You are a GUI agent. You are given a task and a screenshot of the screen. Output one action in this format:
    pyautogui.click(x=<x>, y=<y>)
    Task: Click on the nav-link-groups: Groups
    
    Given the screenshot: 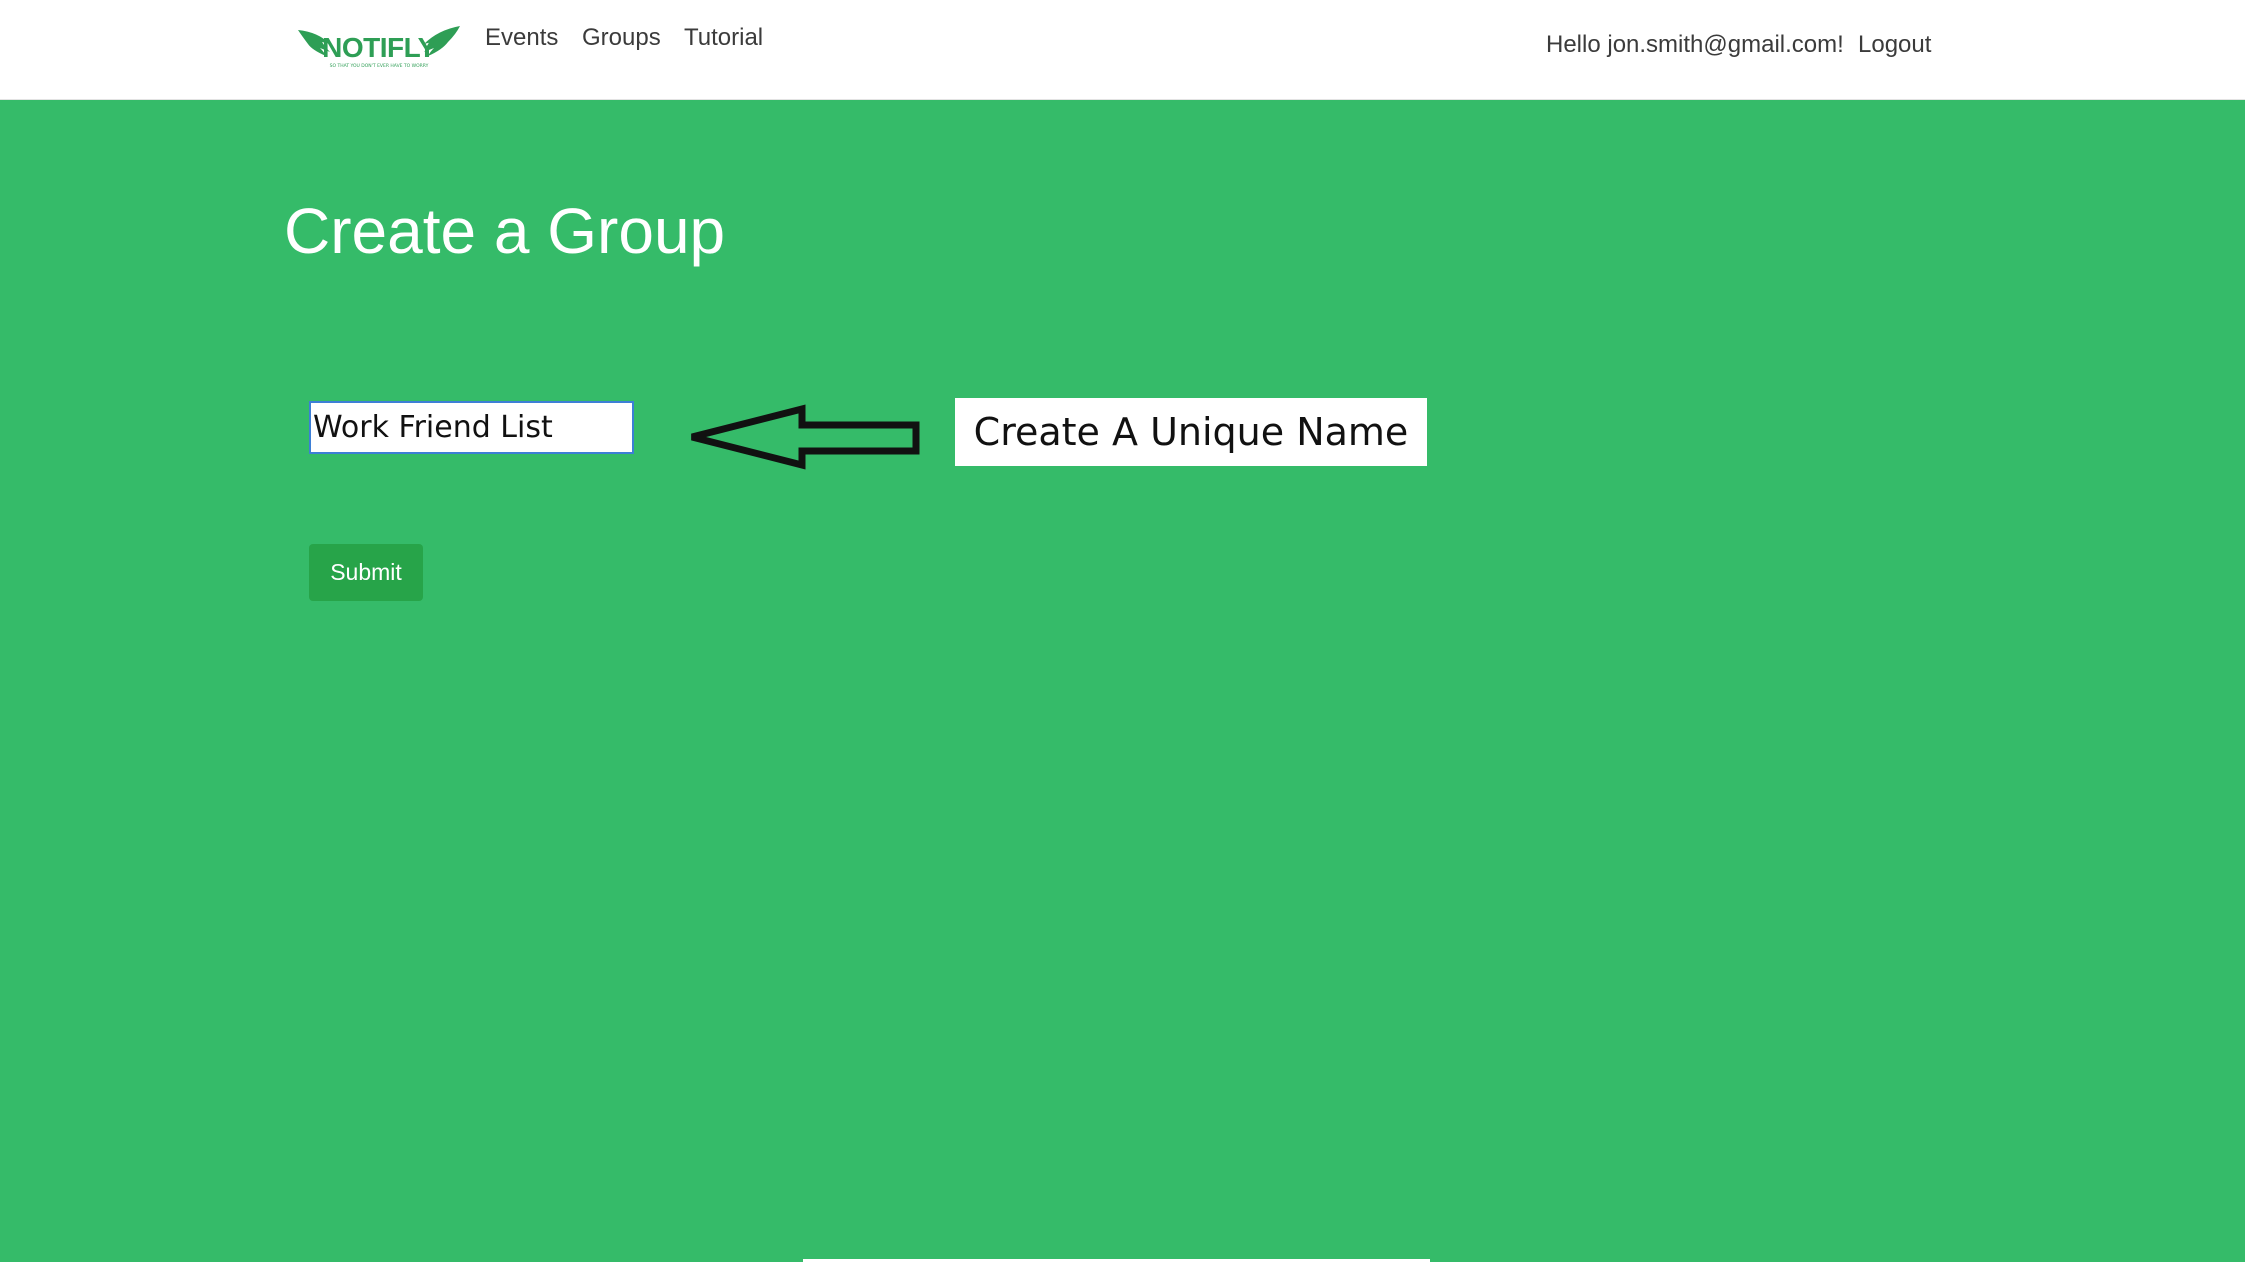 What is the action you would take?
    pyautogui.click(x=621, y=38)
    